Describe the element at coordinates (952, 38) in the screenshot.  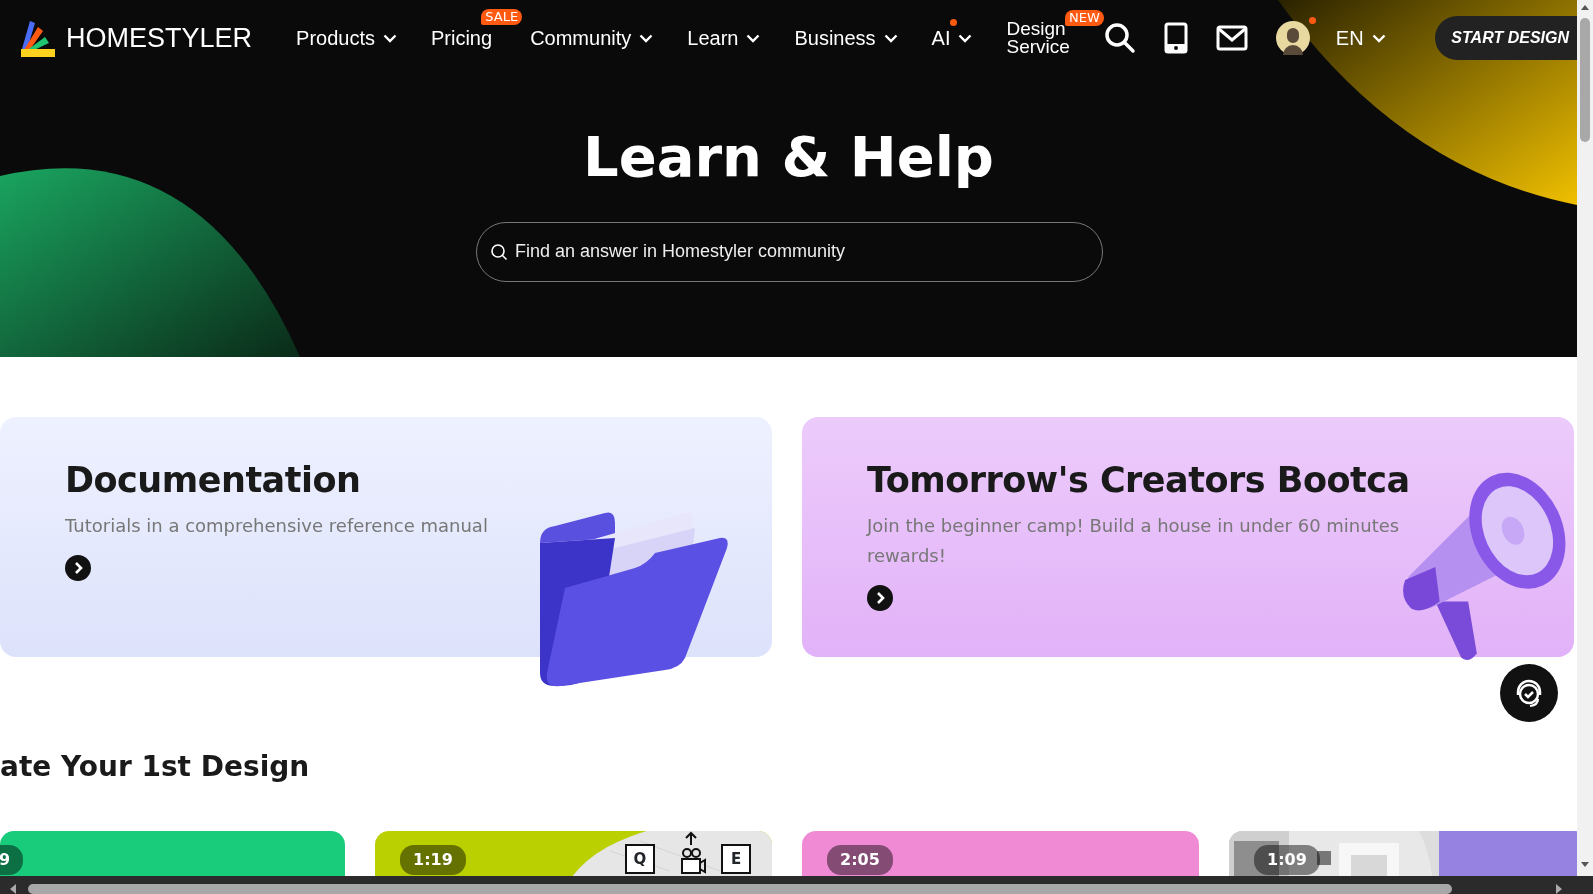
I see `nav-menu-item: AI` at that location.